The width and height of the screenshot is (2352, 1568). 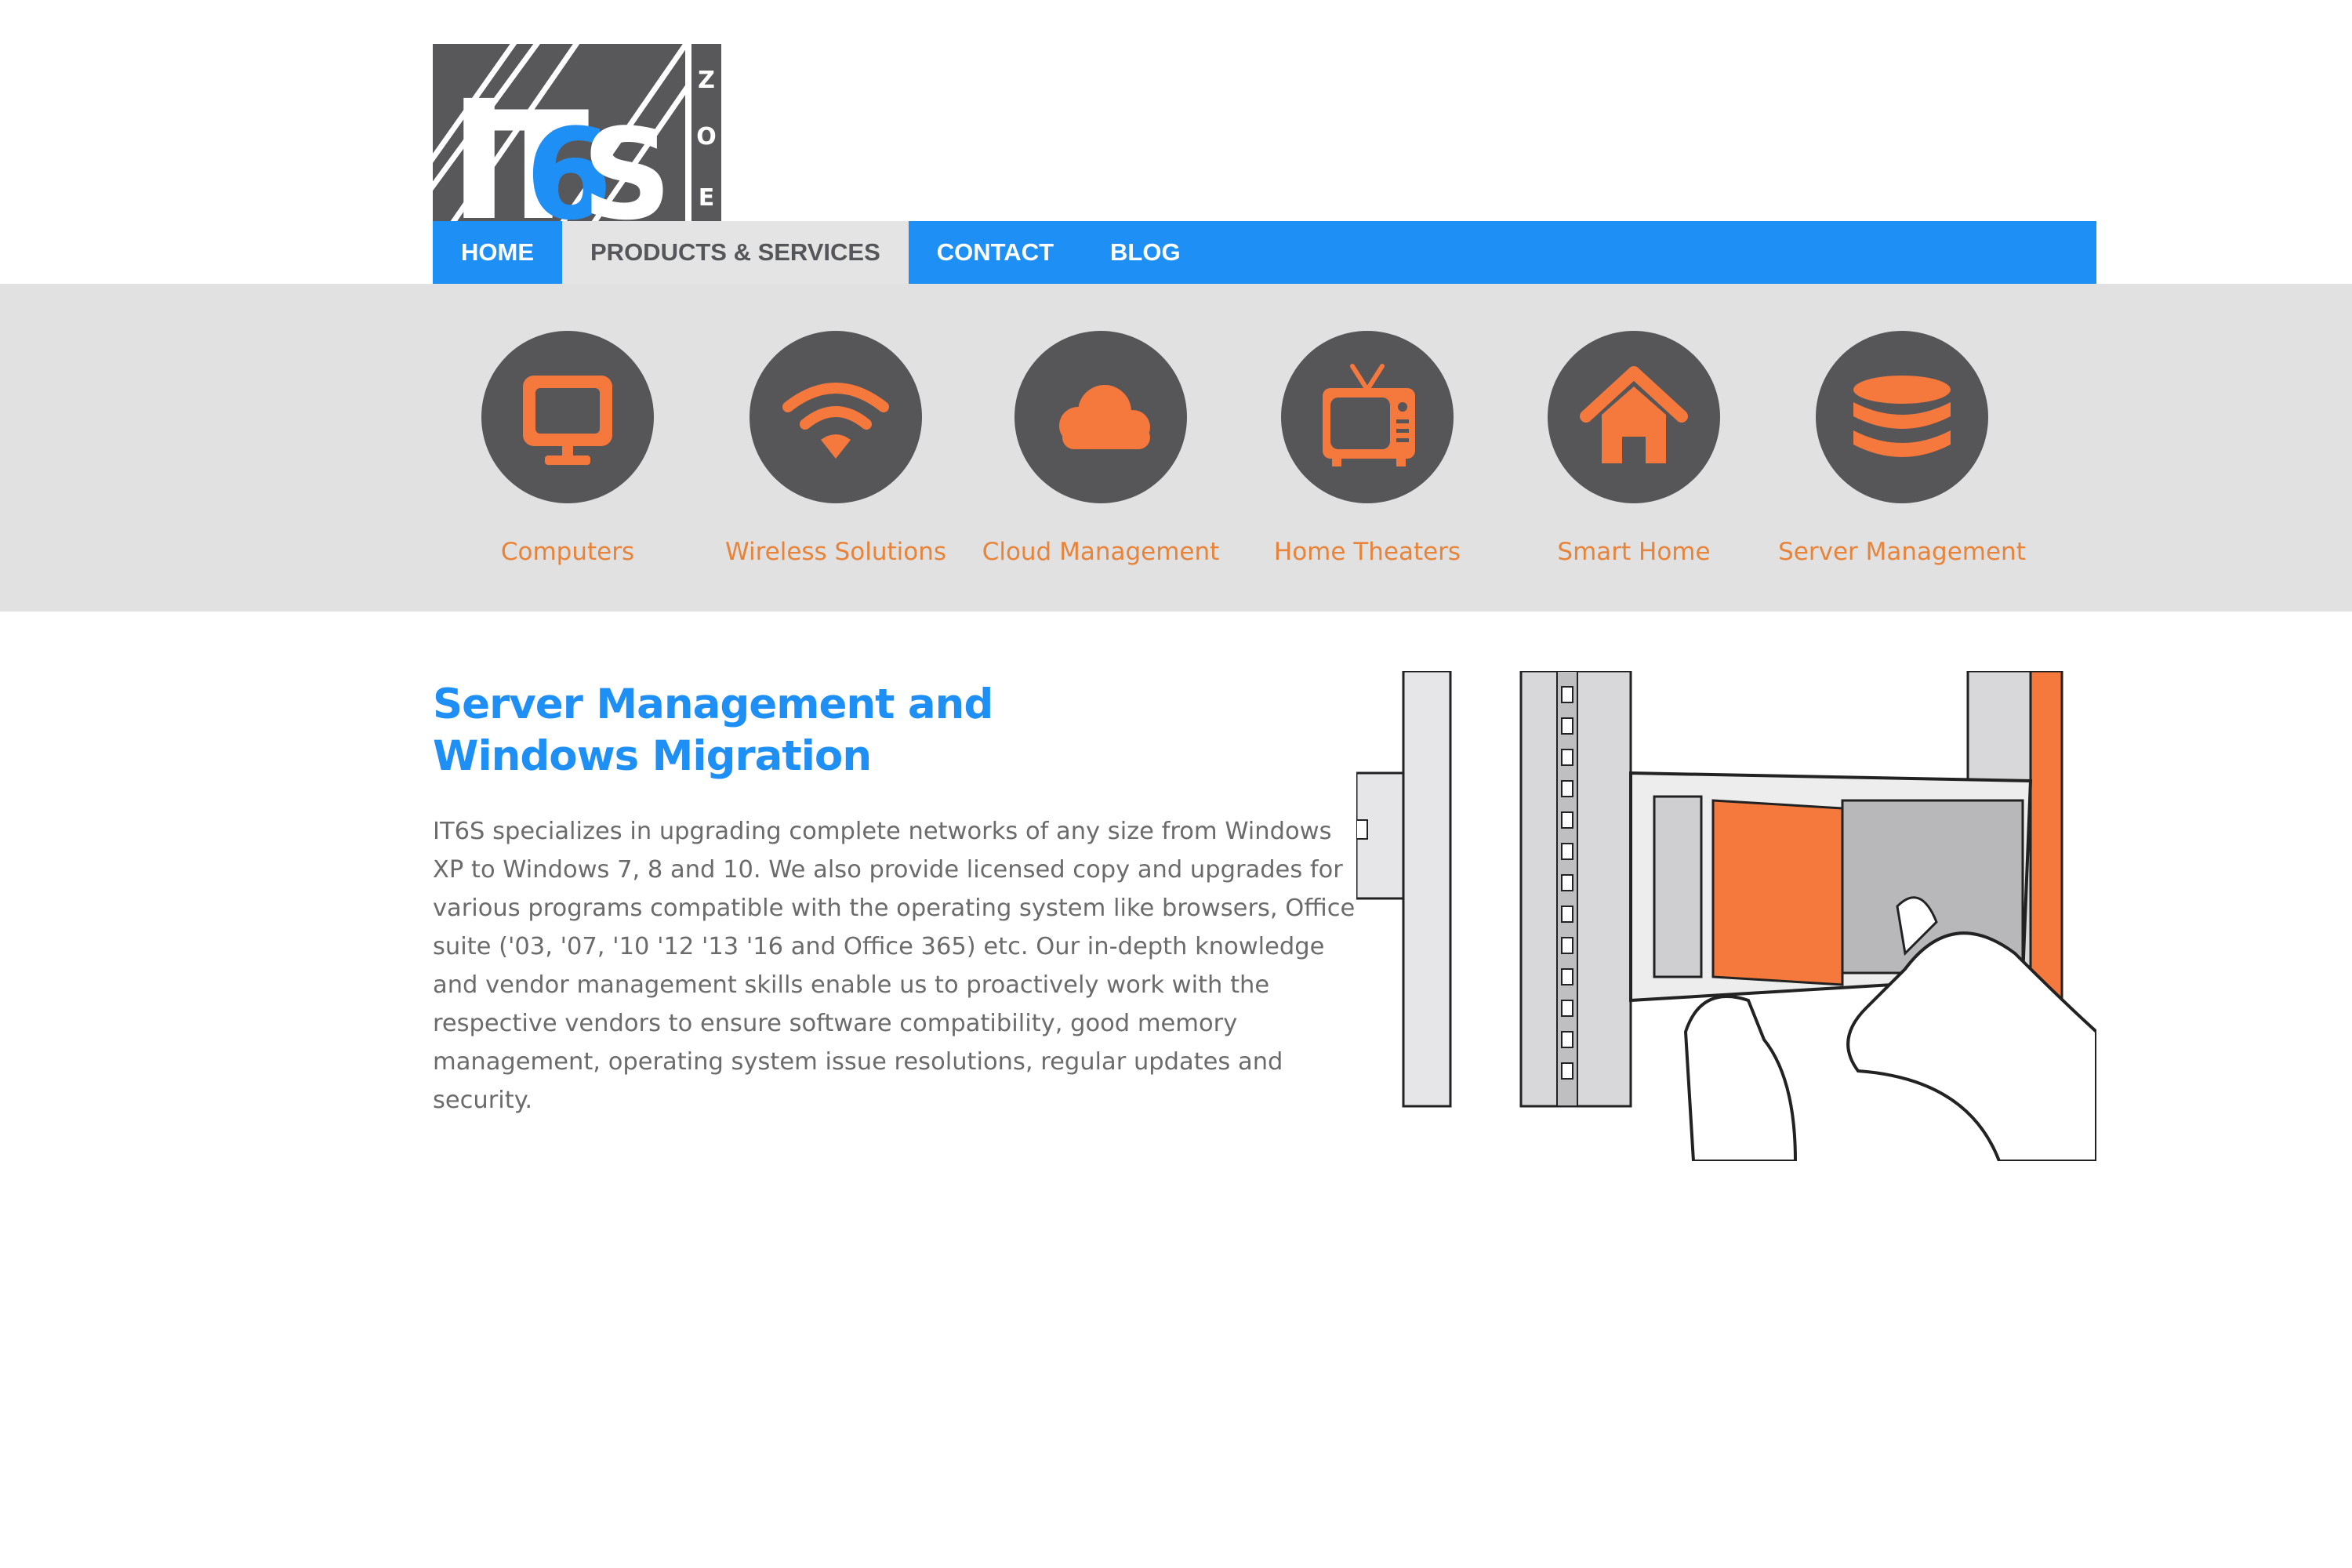 I want to click on service-server-management: Server Management, so click(x=1902, y=449).